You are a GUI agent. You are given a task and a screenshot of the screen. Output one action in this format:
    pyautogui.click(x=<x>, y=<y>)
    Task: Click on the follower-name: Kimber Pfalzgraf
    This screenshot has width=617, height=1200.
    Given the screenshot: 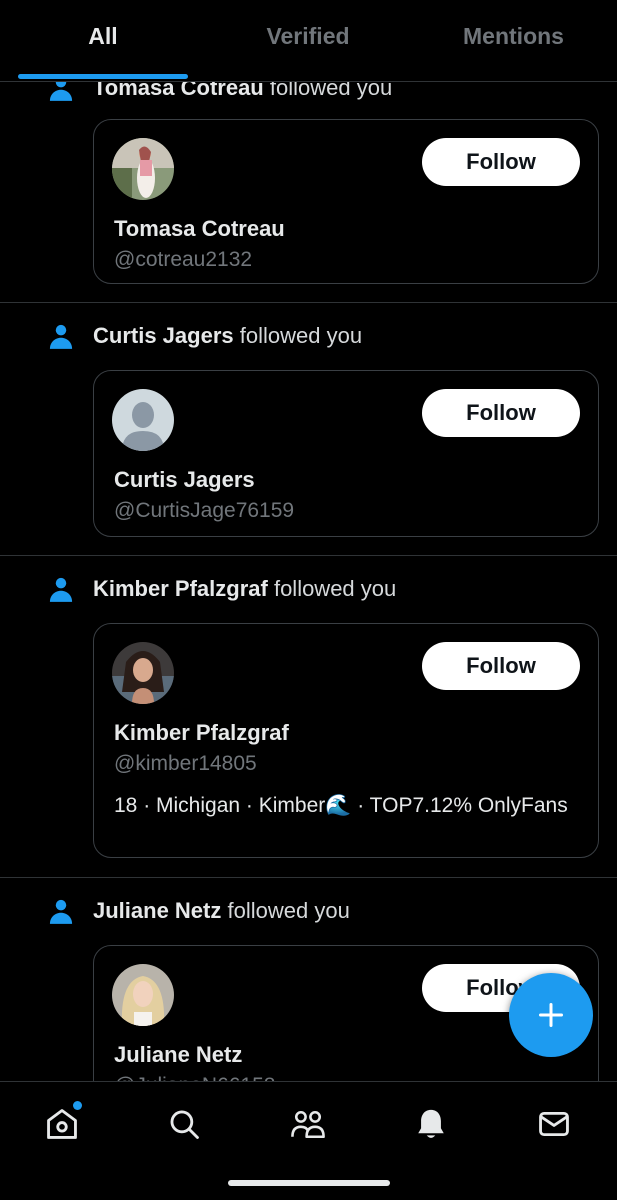 What is the action you would take?
    pyautogui.click(x=180, y=588)
    